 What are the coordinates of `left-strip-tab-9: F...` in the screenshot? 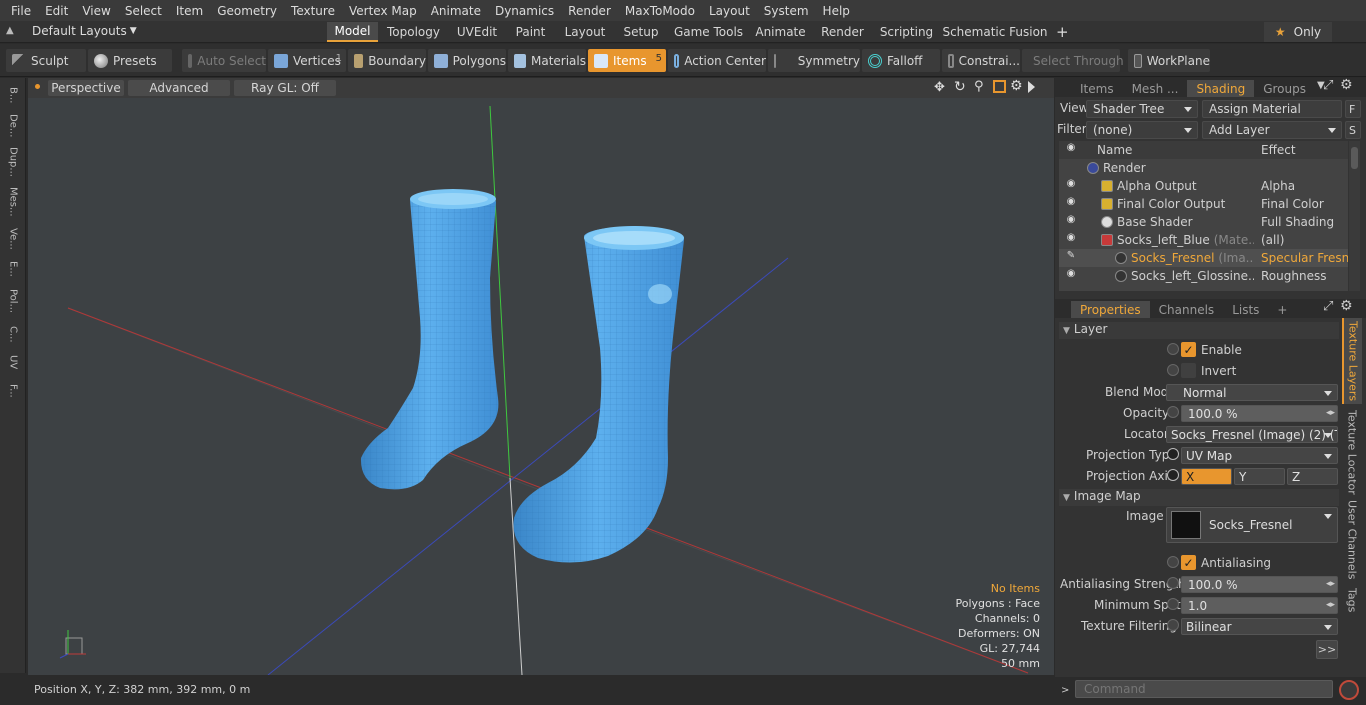 It's located at (13, 391).